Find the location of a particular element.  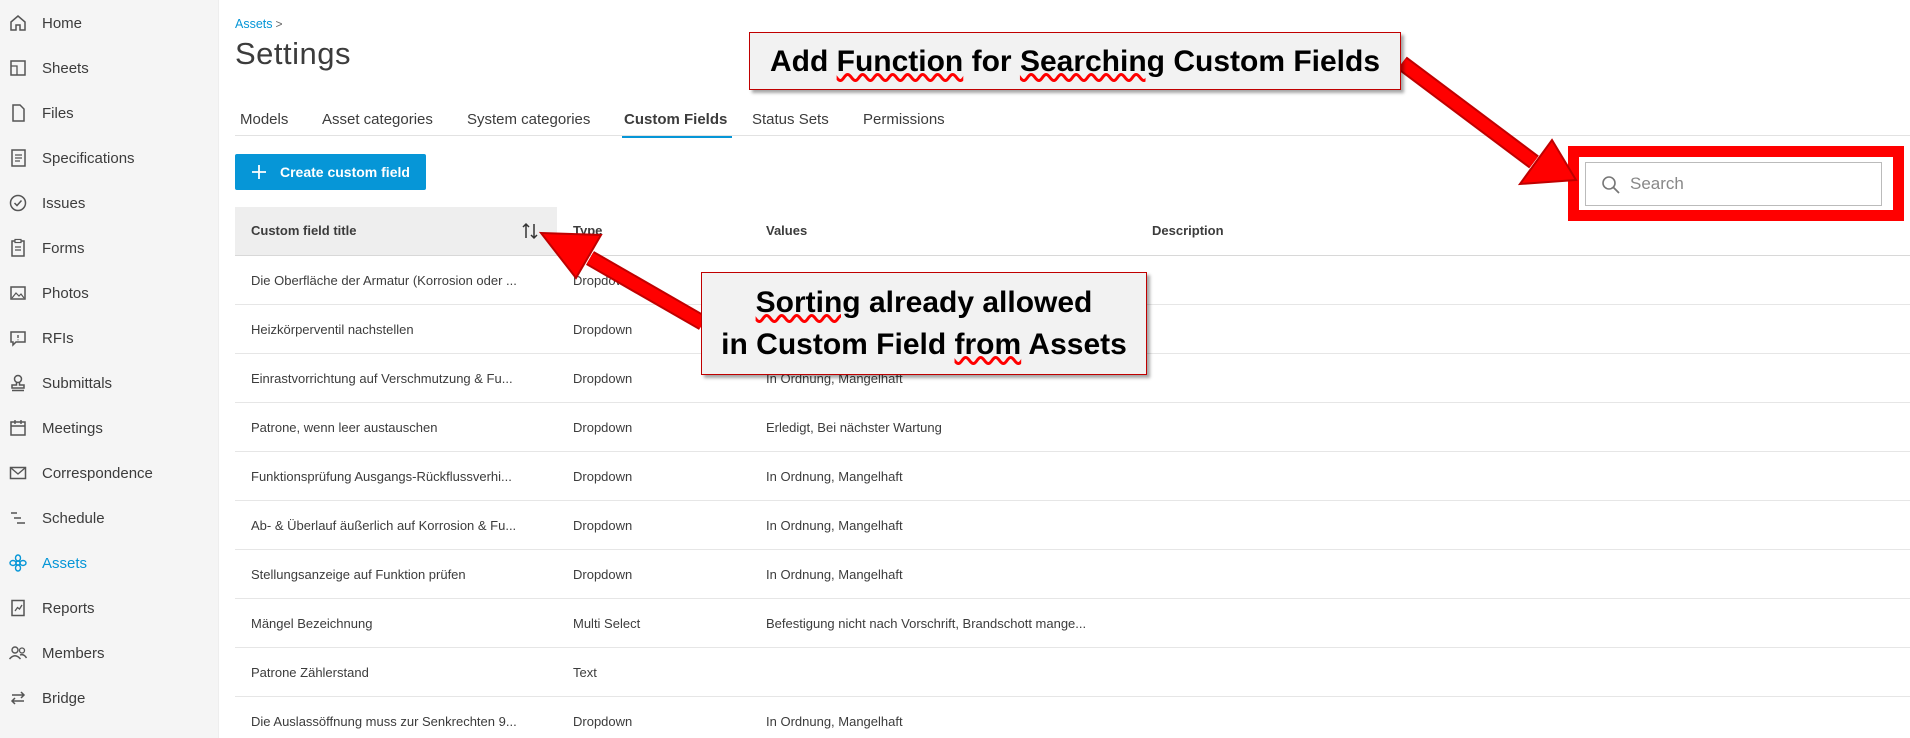

breadcrumb: Assets > is located at coordinates (259, 24).